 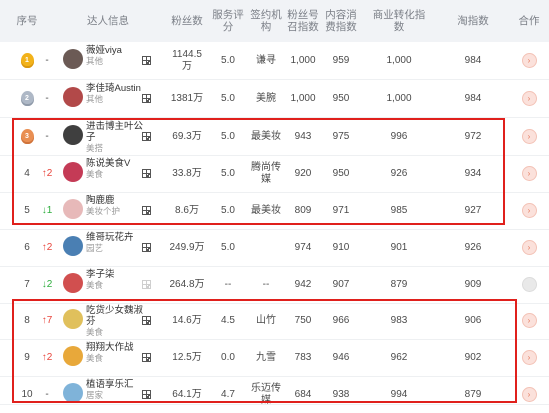 I want to click on service-score: 0.0, so click(x=228, y=357).